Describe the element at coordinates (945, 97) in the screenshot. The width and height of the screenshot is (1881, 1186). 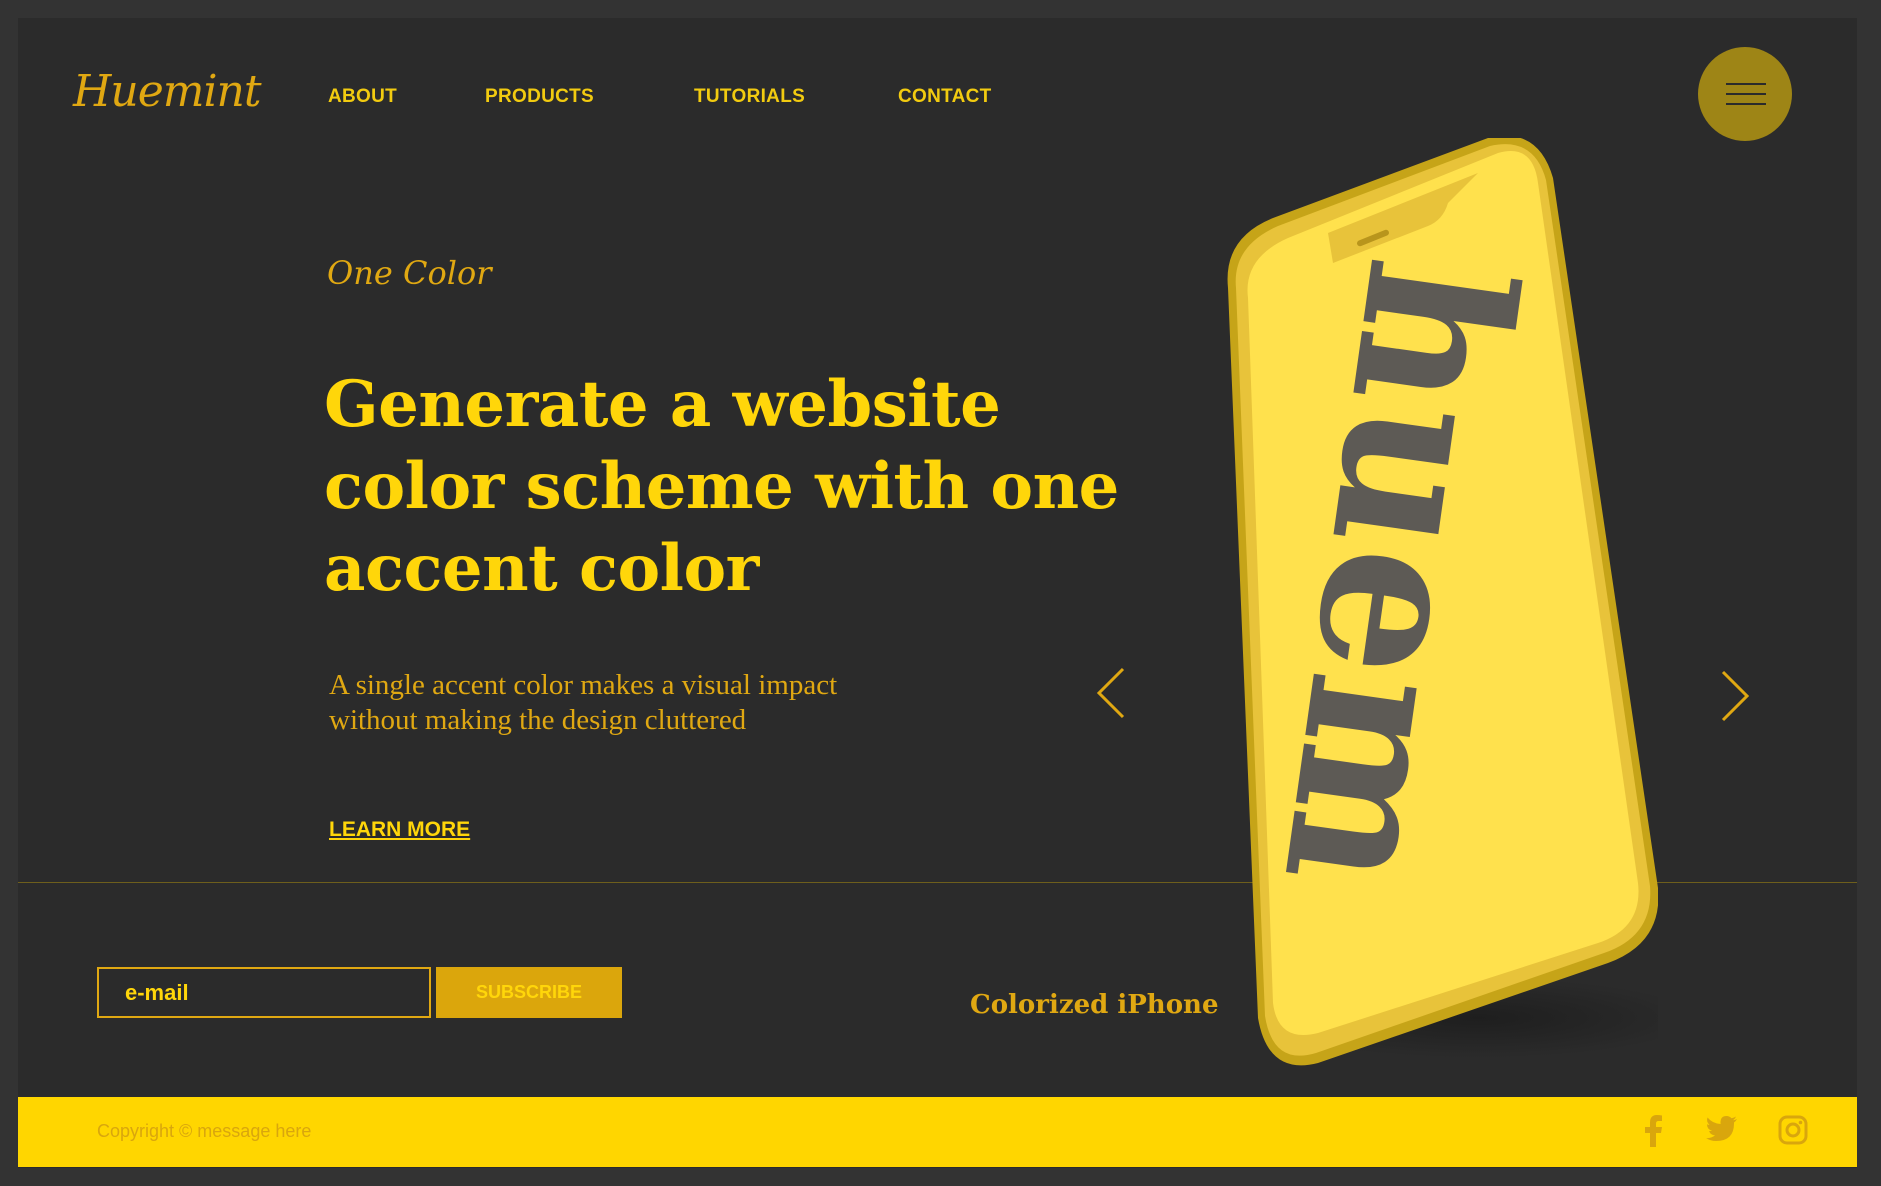
I see `nav-item-contact: CONTACT` at that location.